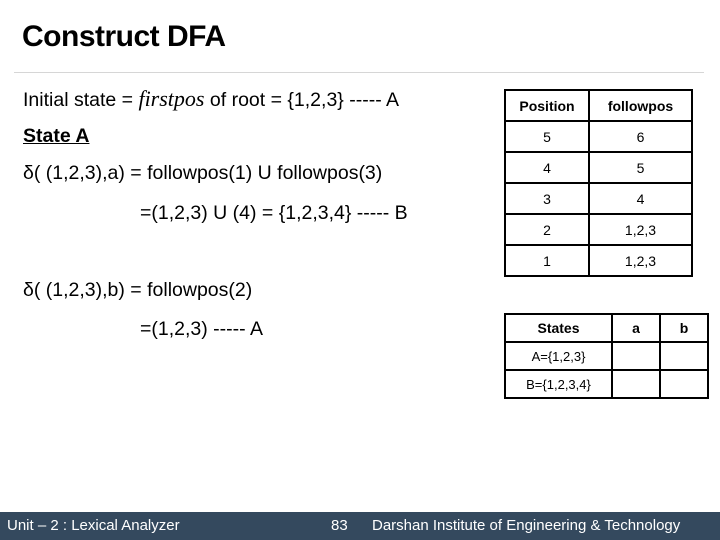 The width and height of the screenshot is (720, 540). I want to click on table-header-row: Position followpos, so click(598, 105).